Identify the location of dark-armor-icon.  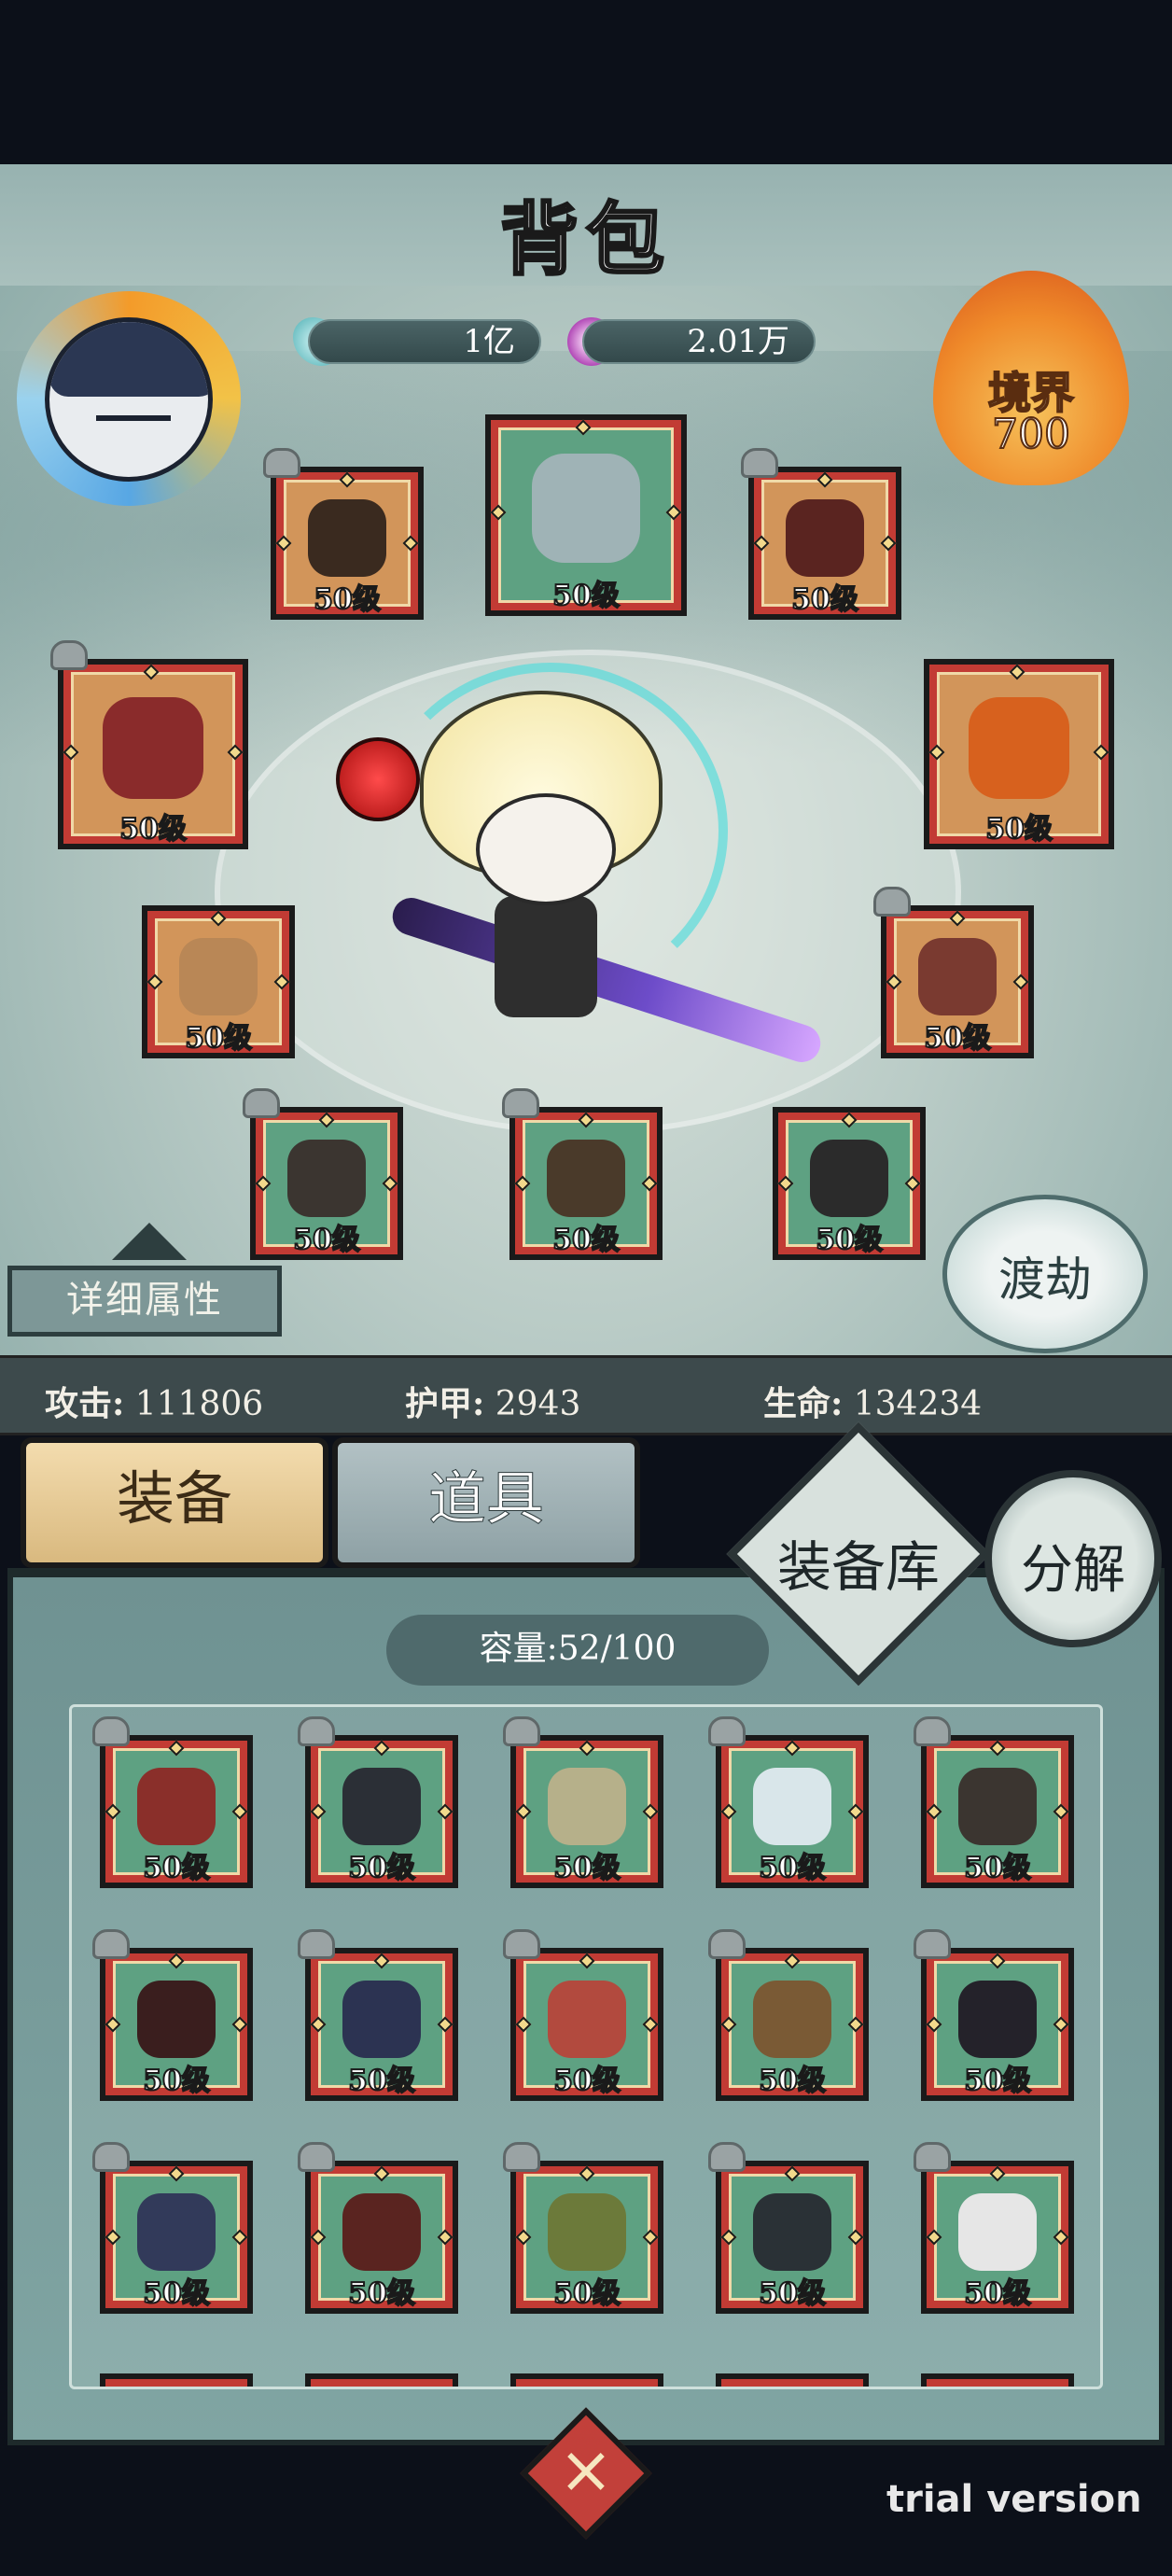
(792, 2232).